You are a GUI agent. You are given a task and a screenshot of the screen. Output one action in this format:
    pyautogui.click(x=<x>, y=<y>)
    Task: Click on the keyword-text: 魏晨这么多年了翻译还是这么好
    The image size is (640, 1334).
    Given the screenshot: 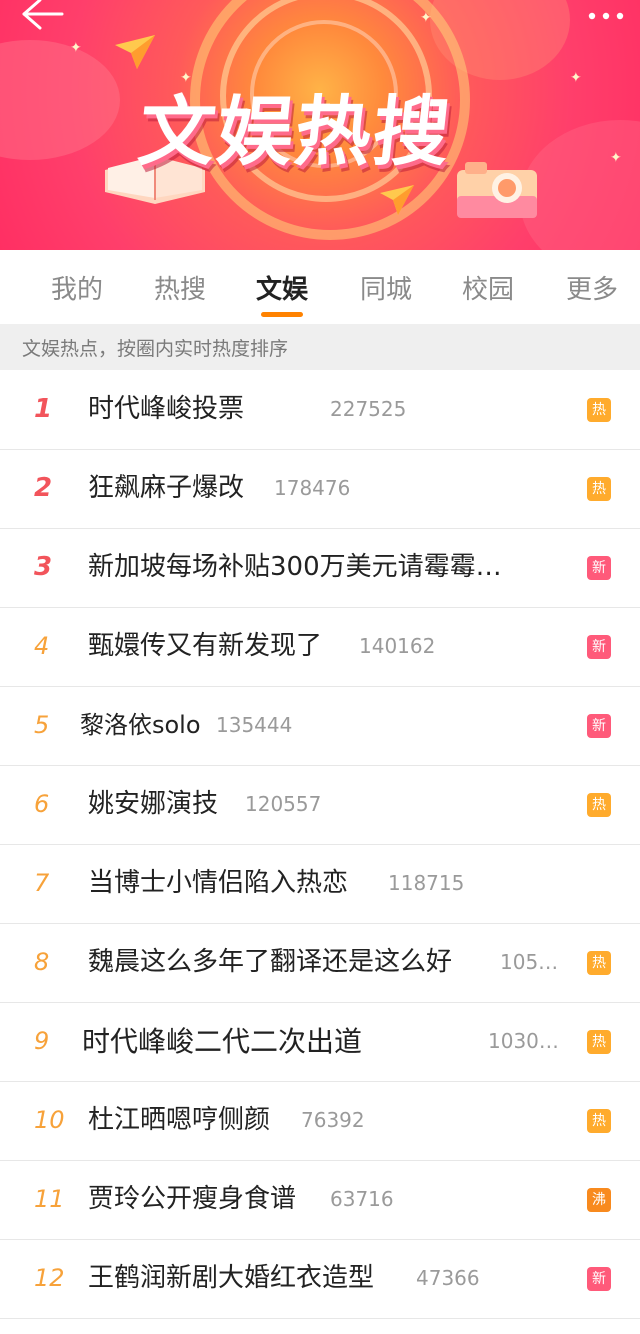 What is the action you would take?
    pyautogui.click(x=270, y=962)
    